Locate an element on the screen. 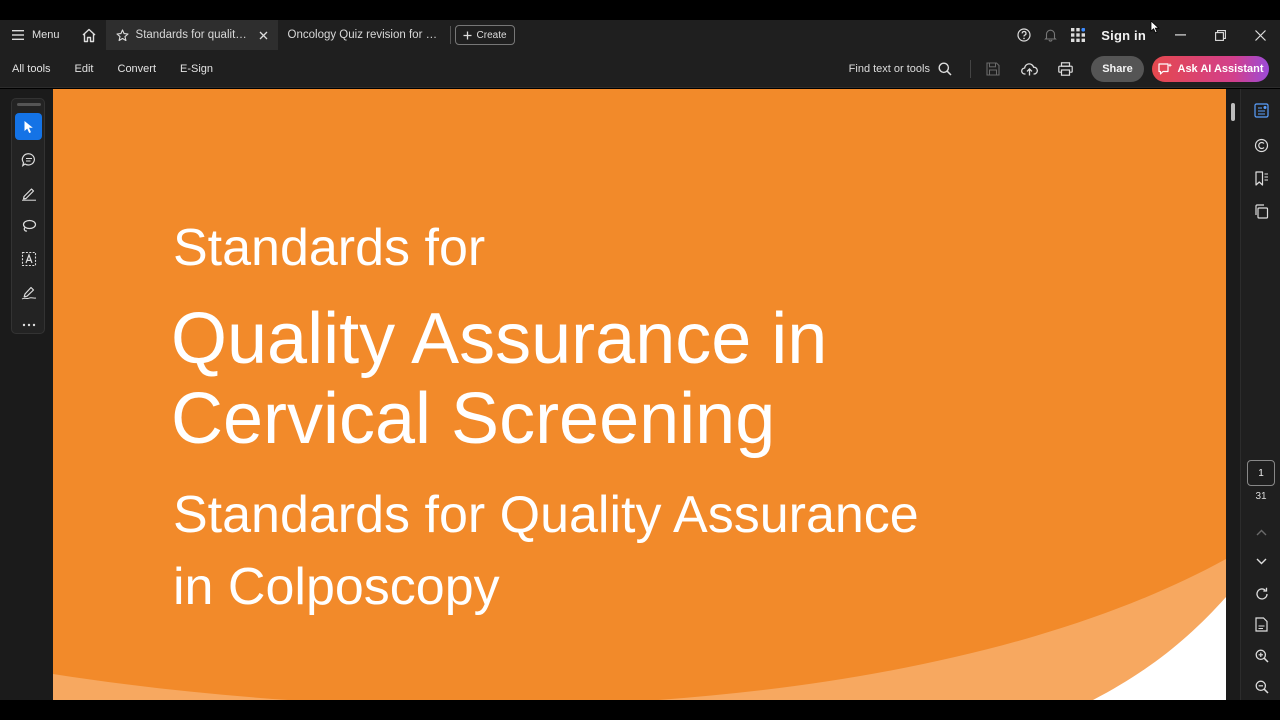 The image size is (1280, 720). all-tools-menu: All tools is located at coordinates (31, 69).